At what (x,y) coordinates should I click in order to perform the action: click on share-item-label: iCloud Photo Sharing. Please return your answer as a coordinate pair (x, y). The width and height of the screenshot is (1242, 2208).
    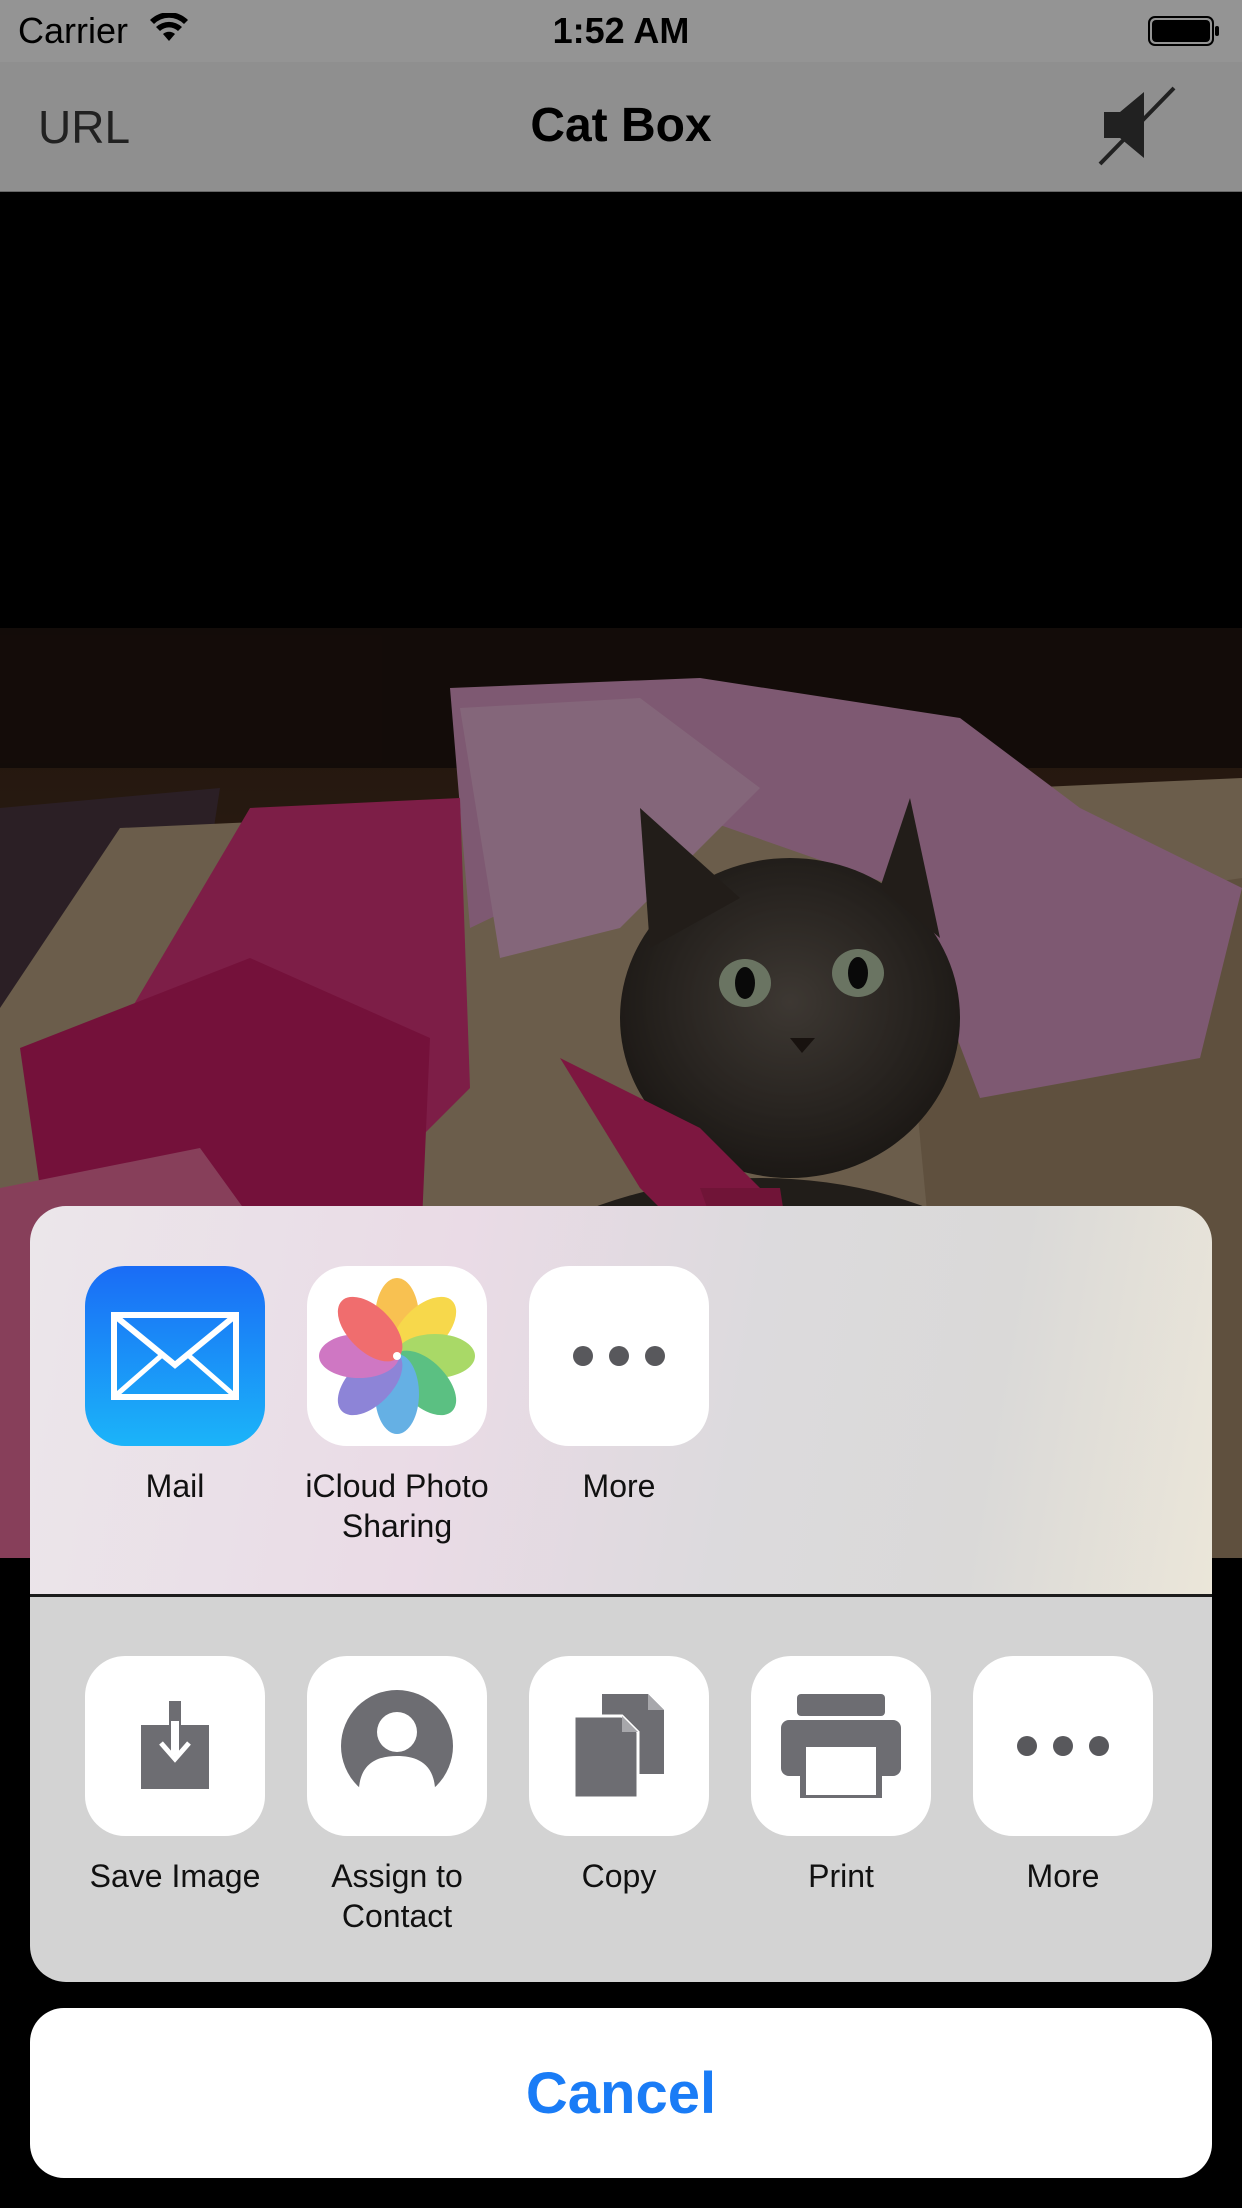
    Looking at the image, I should click on (397, 1506).